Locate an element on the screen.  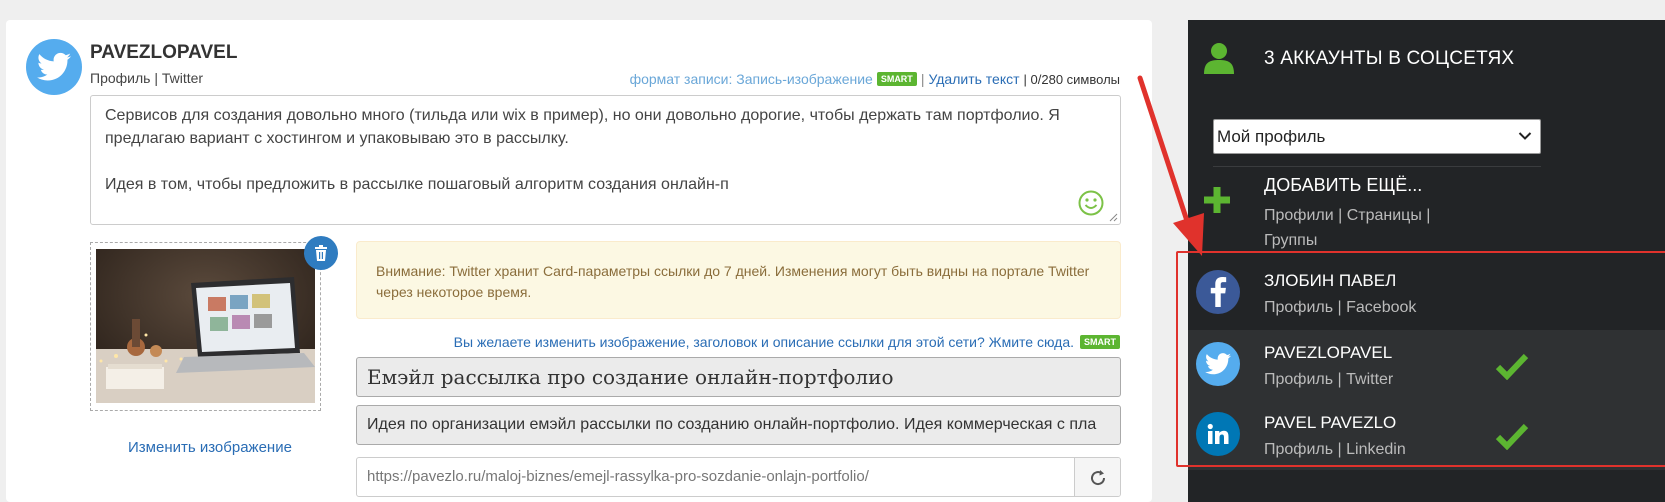
twitter-icon is located at coordinates (1218, 364).